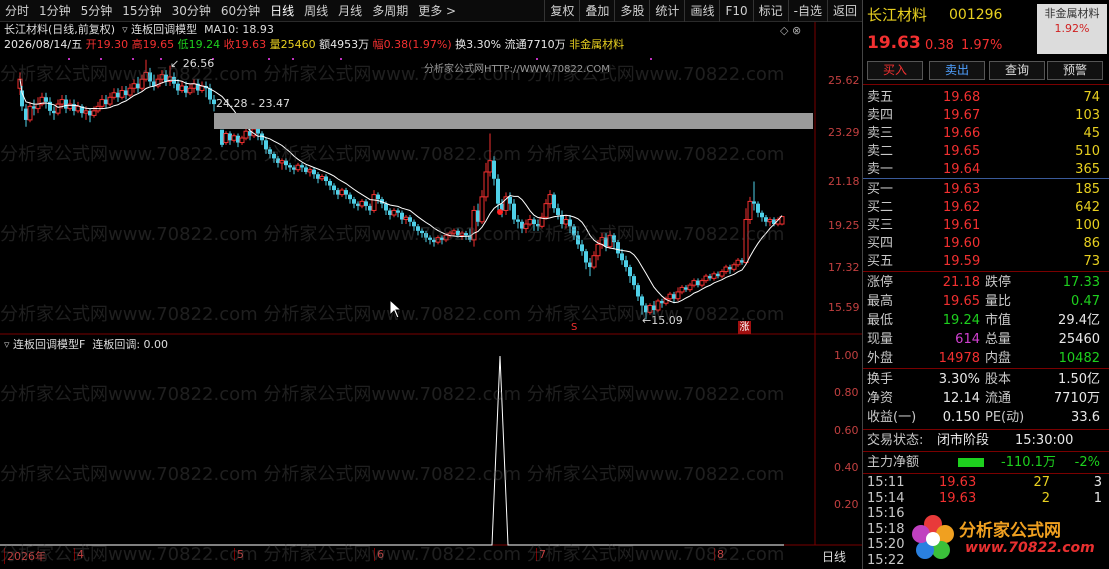  I want to click on bid-row: 买四 19.60 86, so click(986, 243).